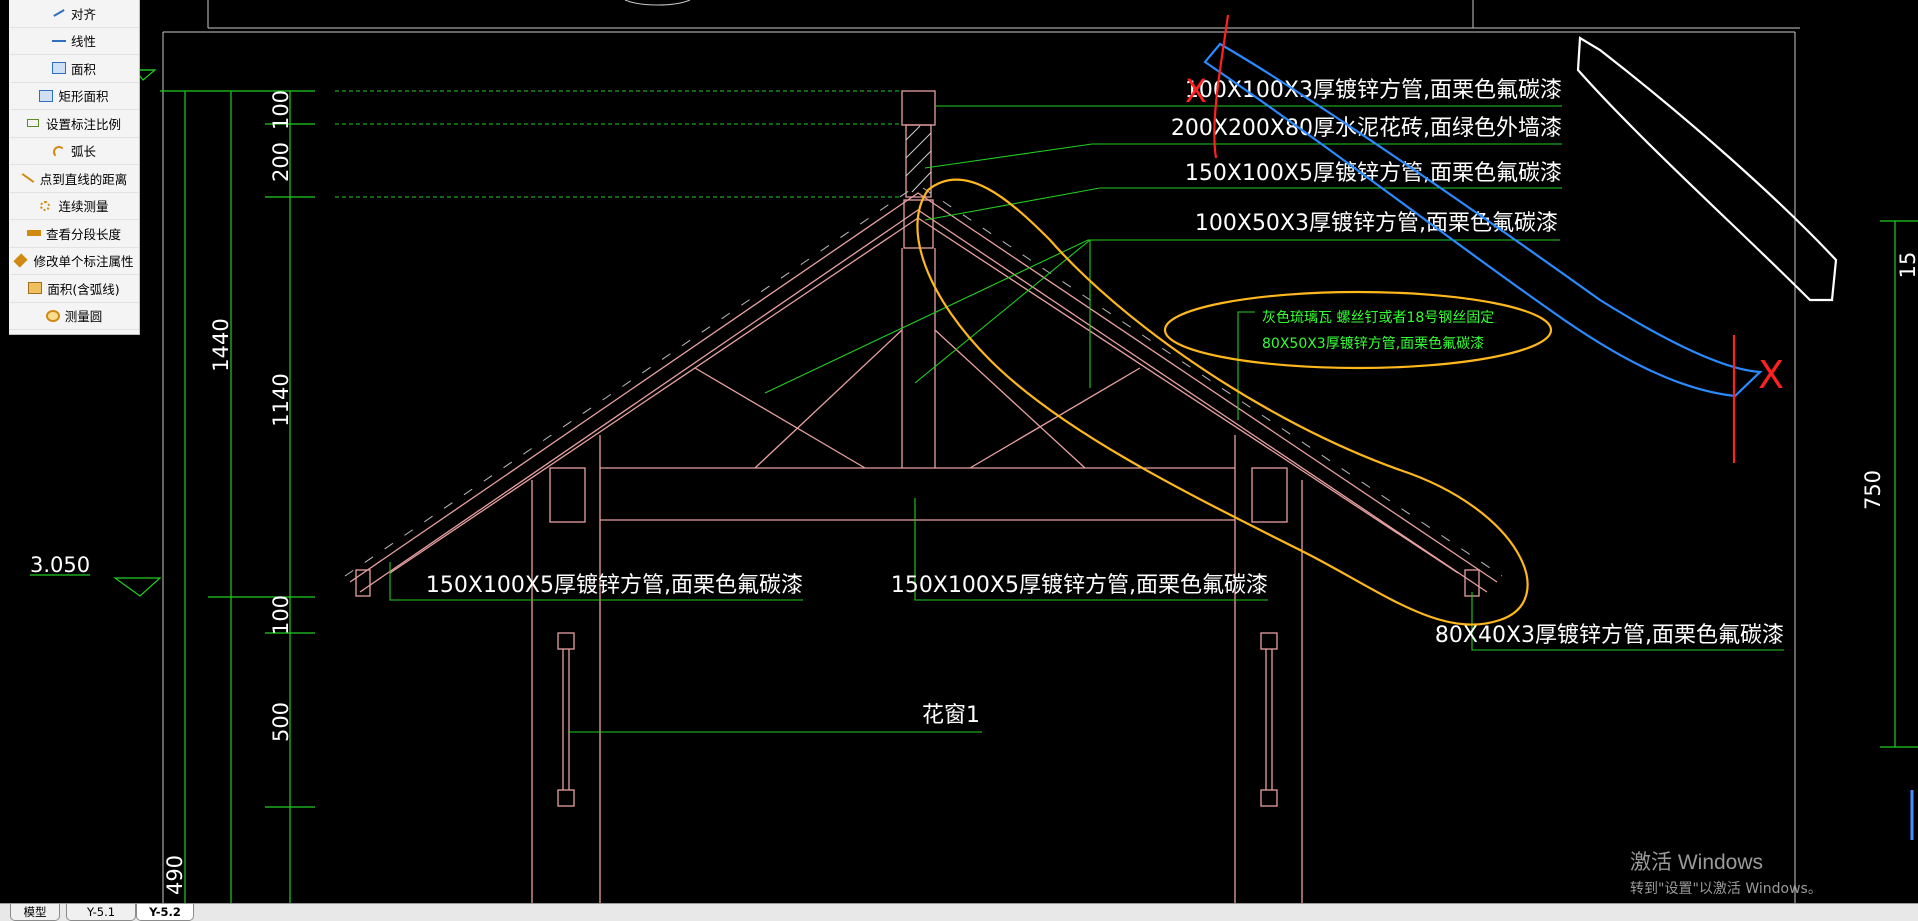 The image size is (1918, 921). I want to click on dim-100-mid: 100, so click(281, 615).